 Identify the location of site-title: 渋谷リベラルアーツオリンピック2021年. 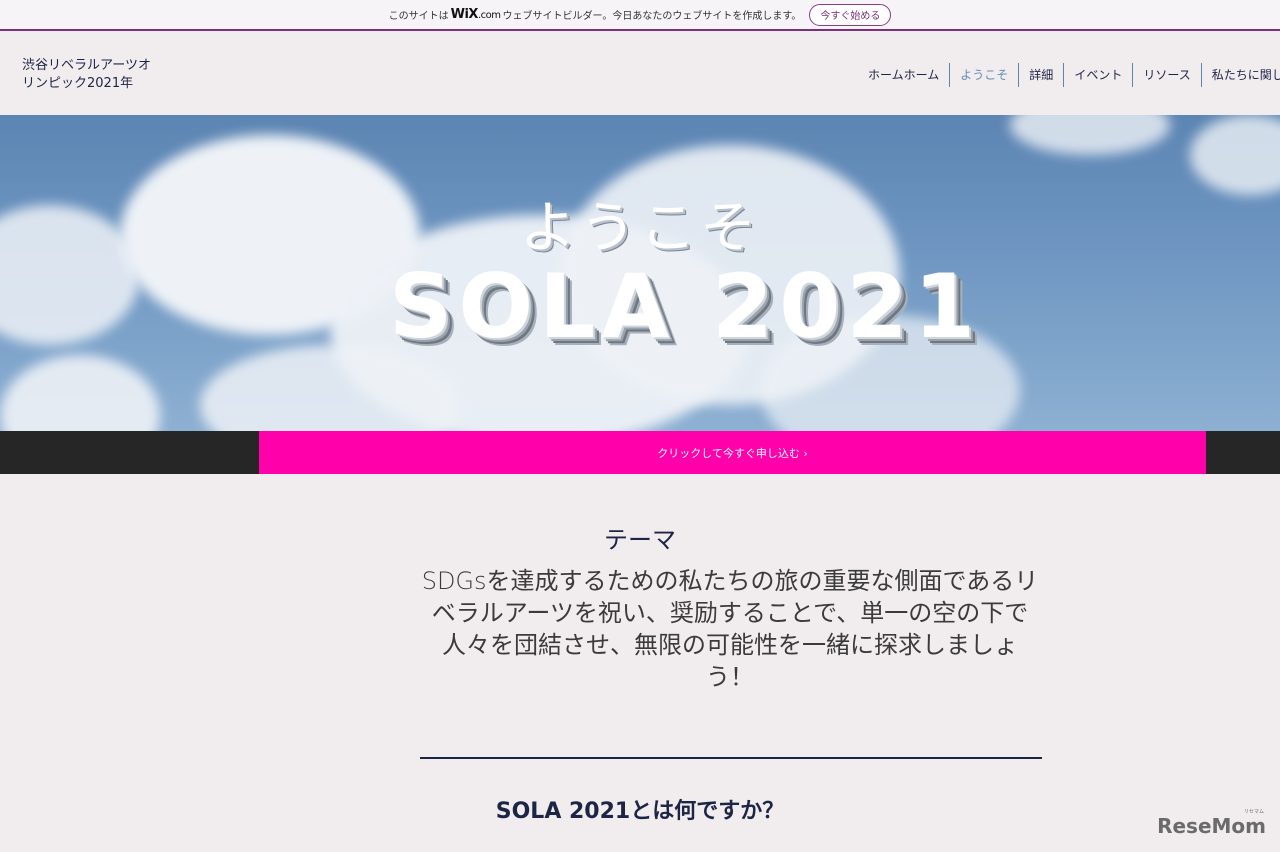
(92, 75).